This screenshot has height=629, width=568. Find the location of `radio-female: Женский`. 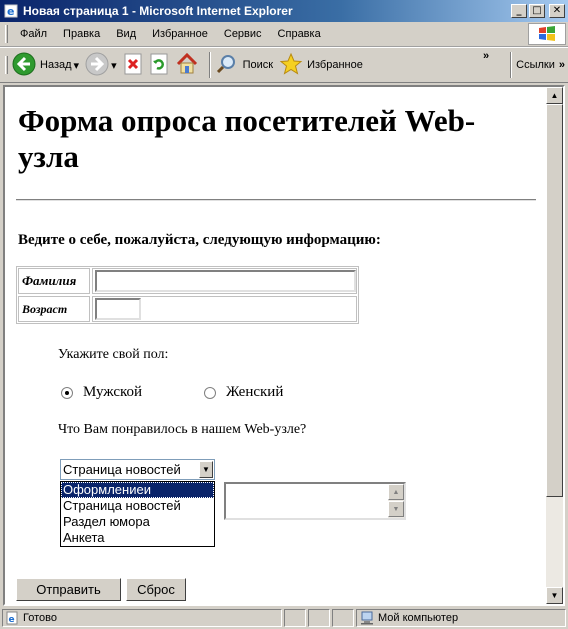

radio-female: Женский is located at coordinates (243, 392).